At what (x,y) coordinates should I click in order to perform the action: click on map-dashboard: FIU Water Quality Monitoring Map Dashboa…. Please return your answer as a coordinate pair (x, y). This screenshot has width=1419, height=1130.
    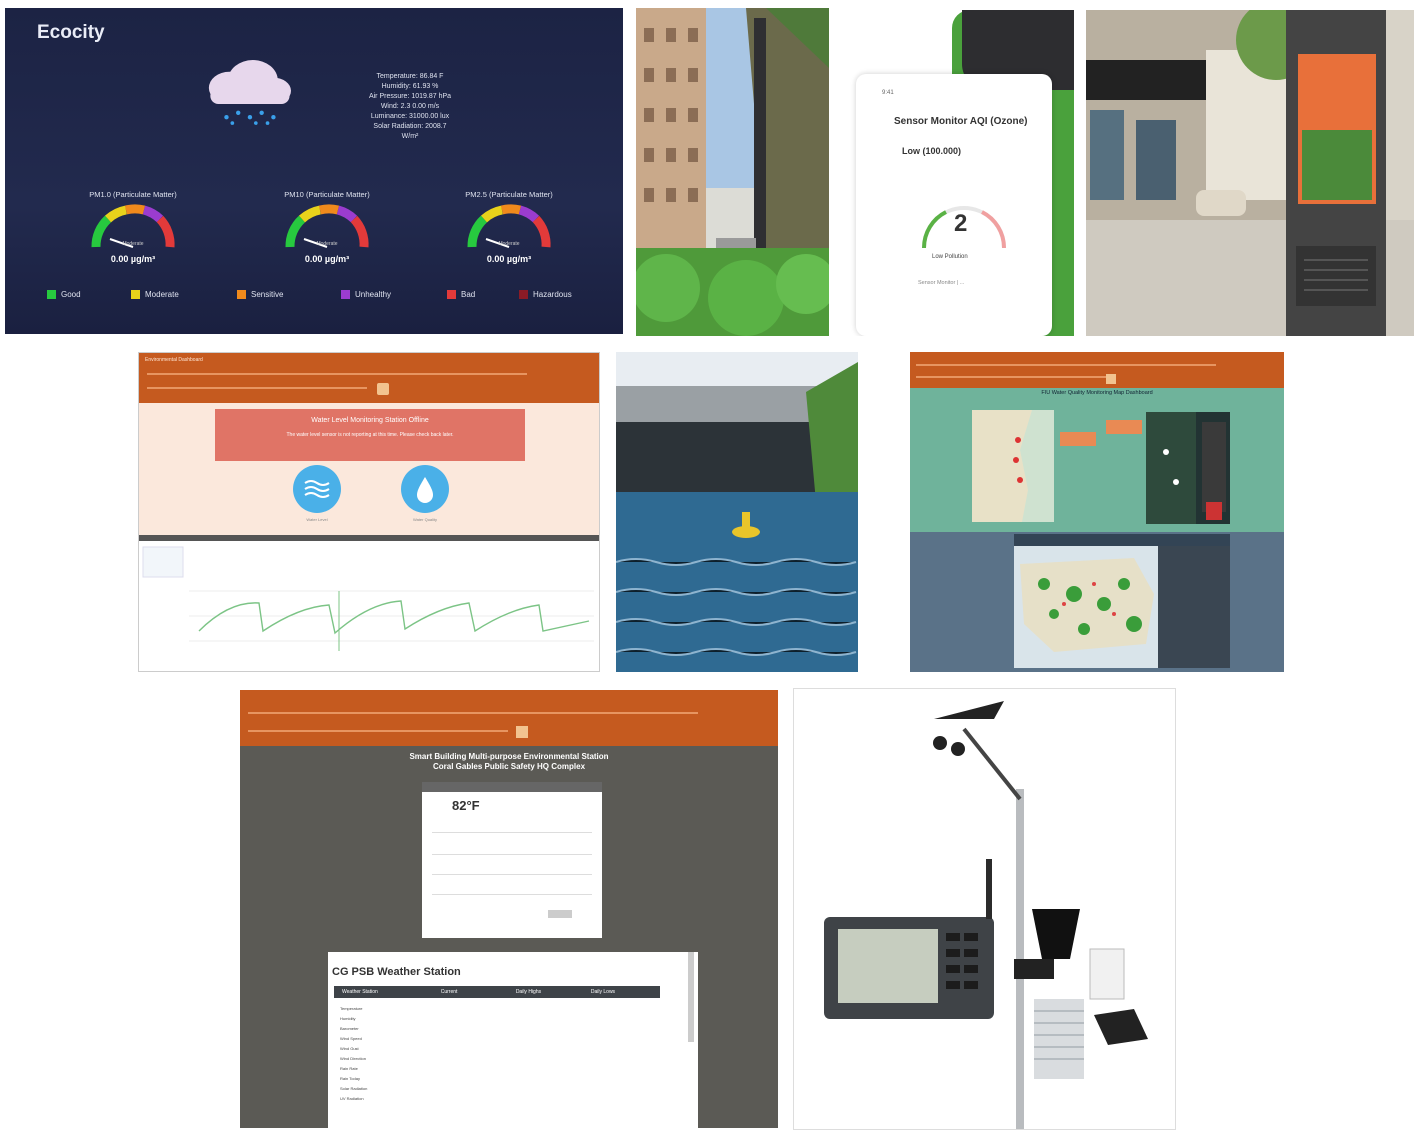
    Looking at the image, I should click on (1097, 512).